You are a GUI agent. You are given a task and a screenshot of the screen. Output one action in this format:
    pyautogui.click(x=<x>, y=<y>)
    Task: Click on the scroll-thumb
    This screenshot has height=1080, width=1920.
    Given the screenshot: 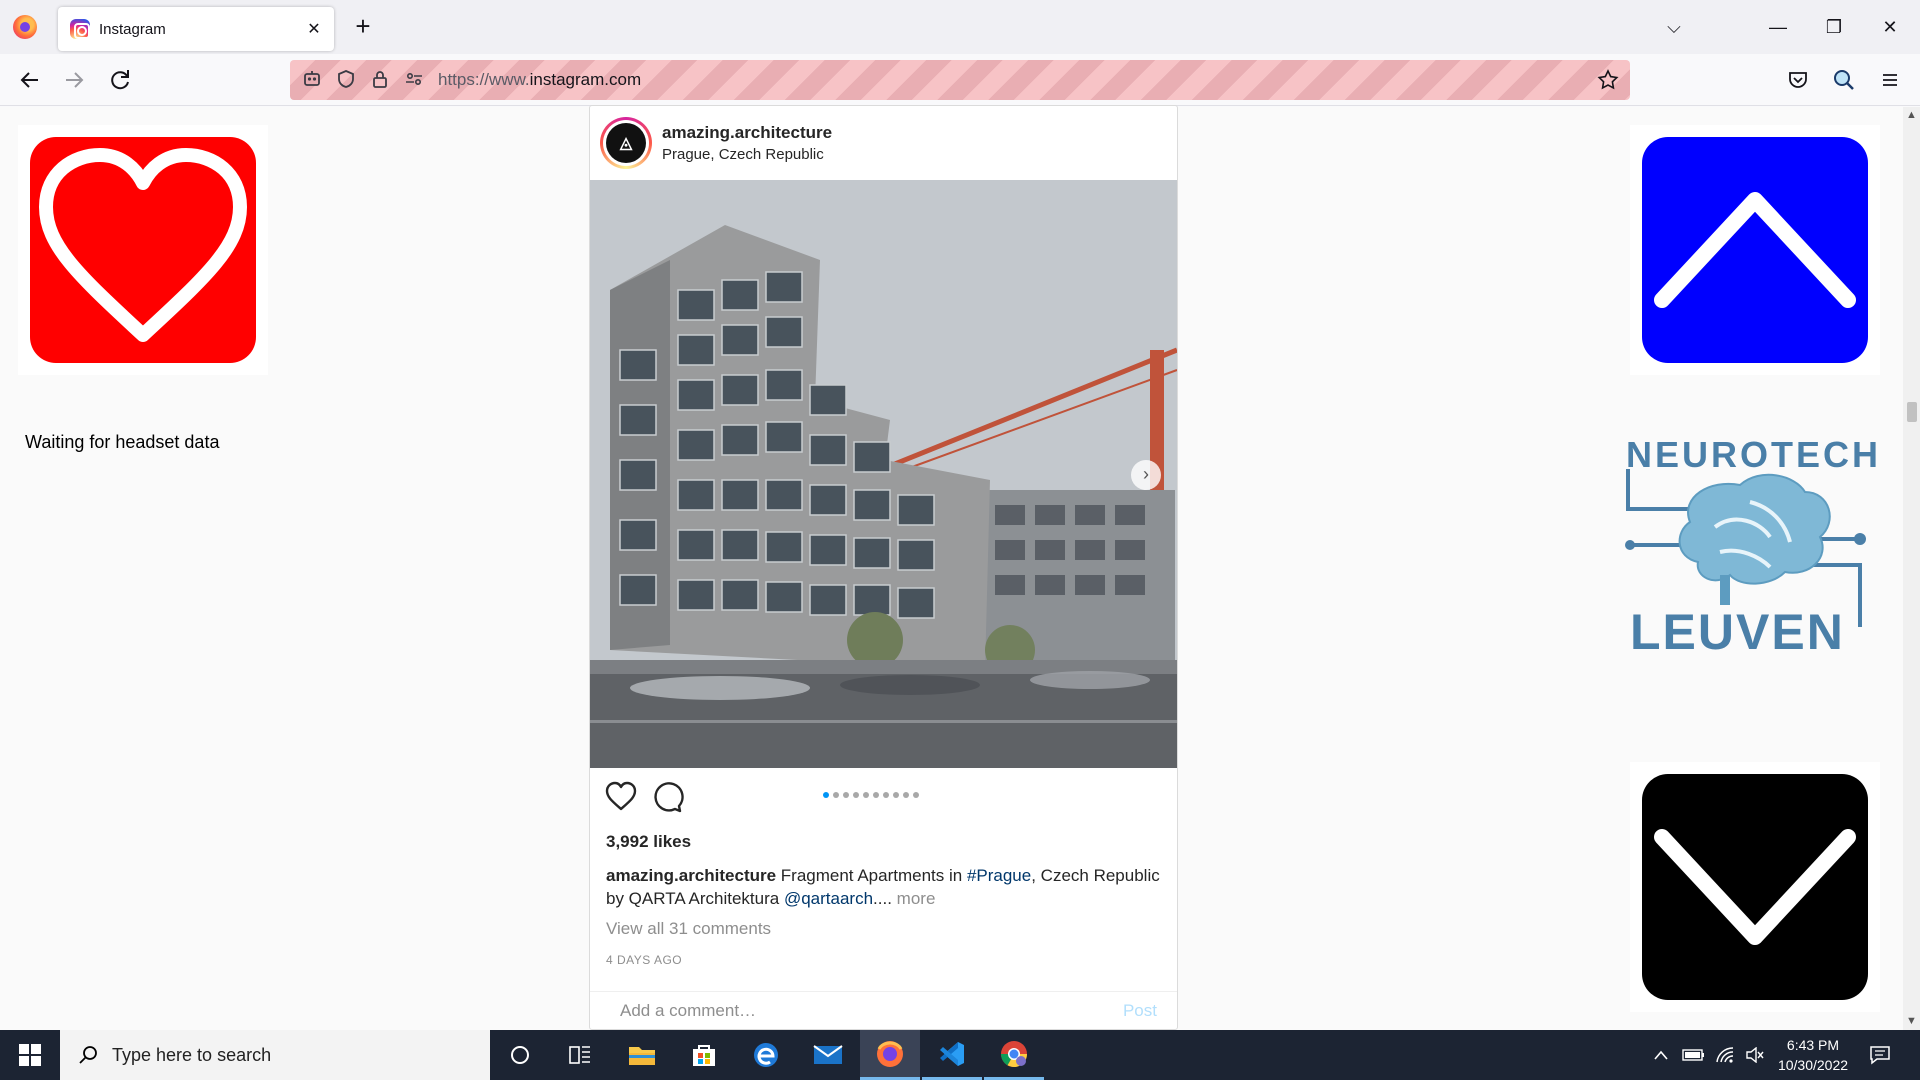 What is the action you would take?
    pyautogui.click(x=1912, y=412)
    